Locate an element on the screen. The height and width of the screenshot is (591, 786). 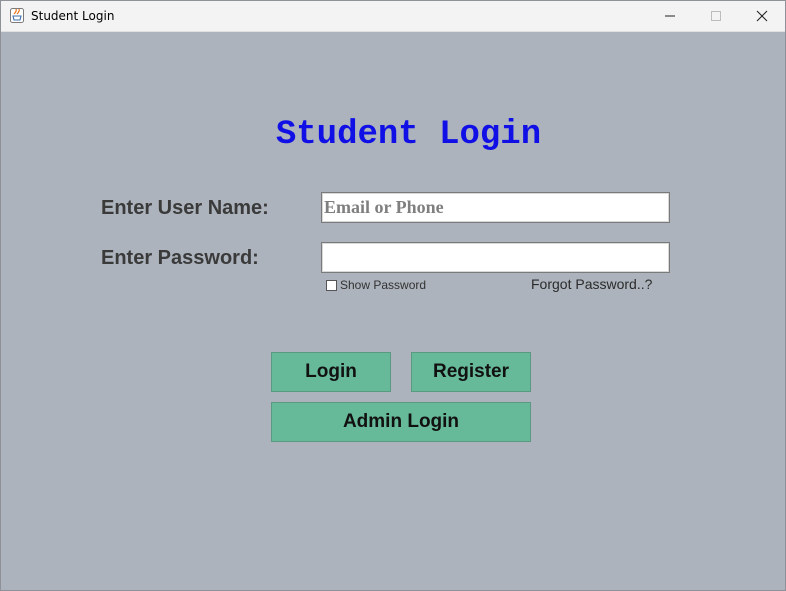
username-label: Enter User Name: is located at coordinates (185, 208).